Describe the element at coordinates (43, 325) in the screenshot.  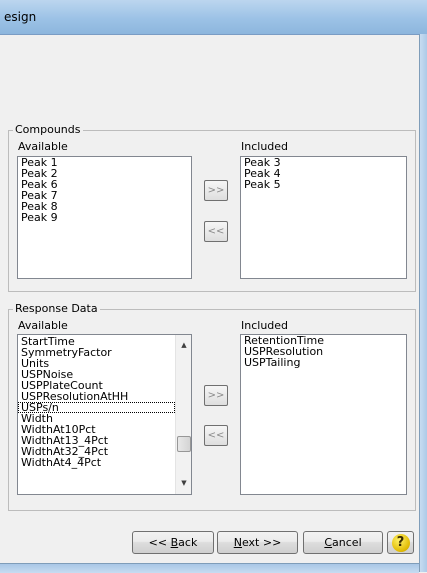
I see `response-available-label: Available` at that location.